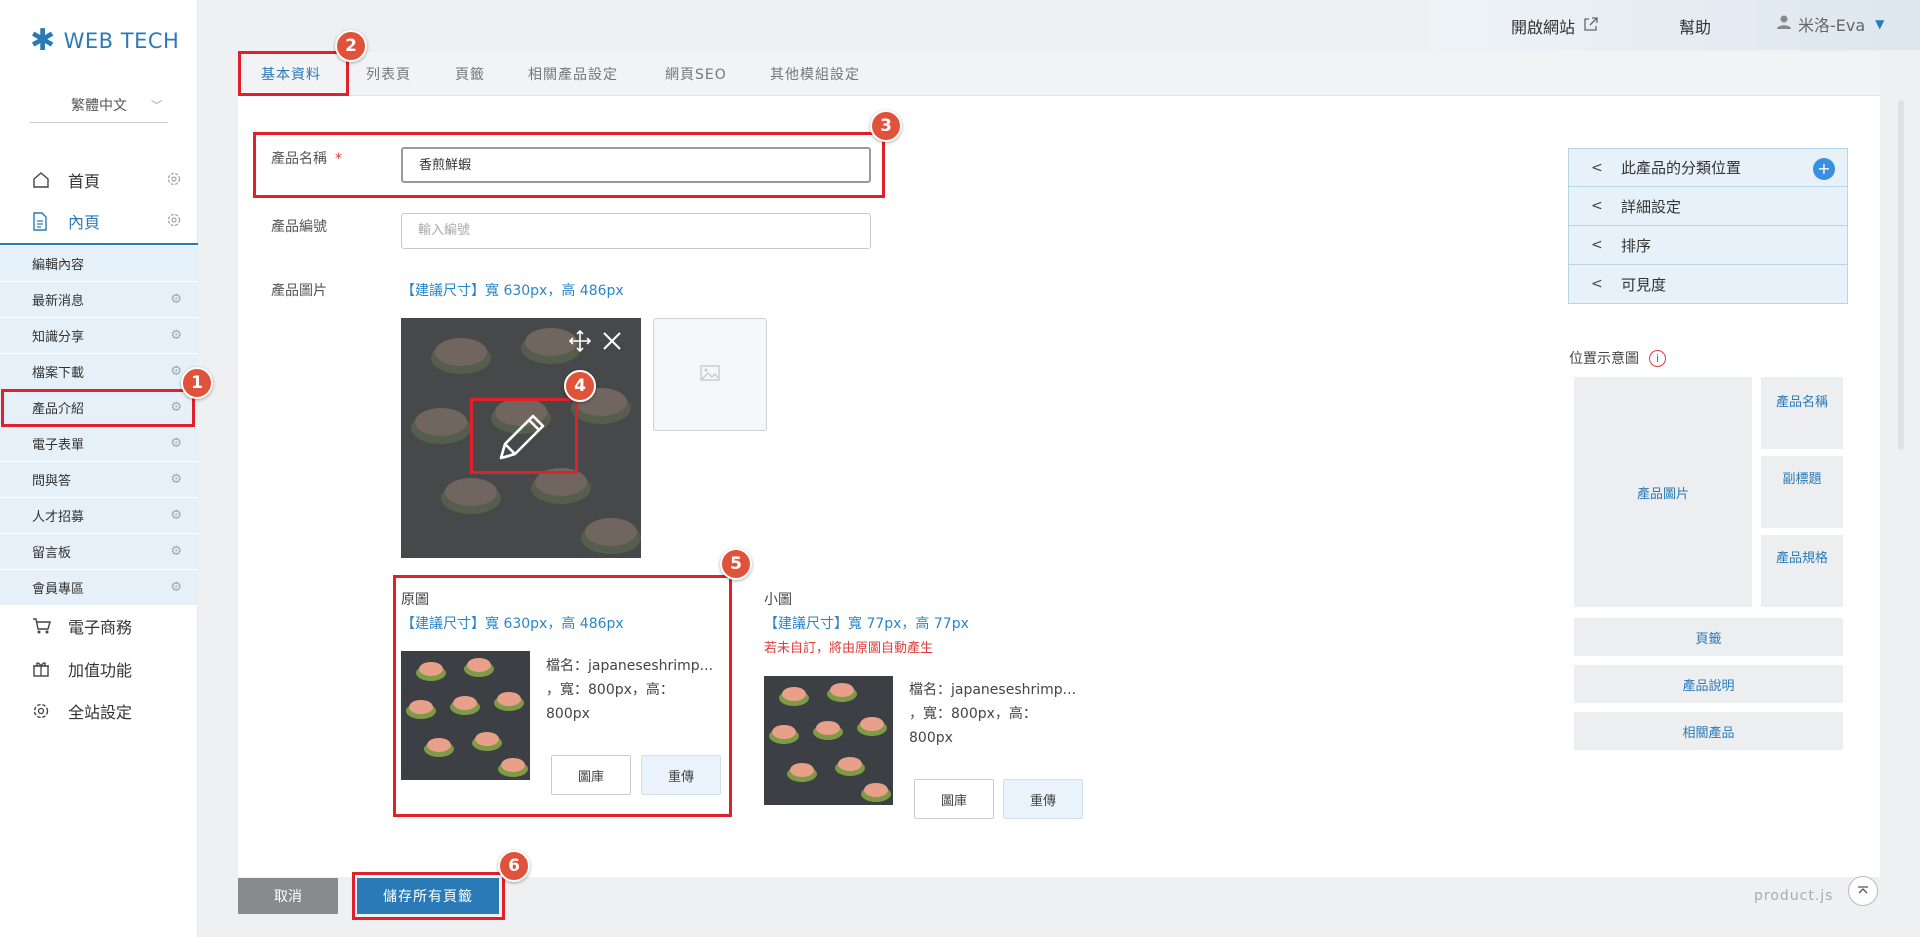 The image size is (1920, 937). I want to click on chevron-left-icon: <, so click(1597, 245).